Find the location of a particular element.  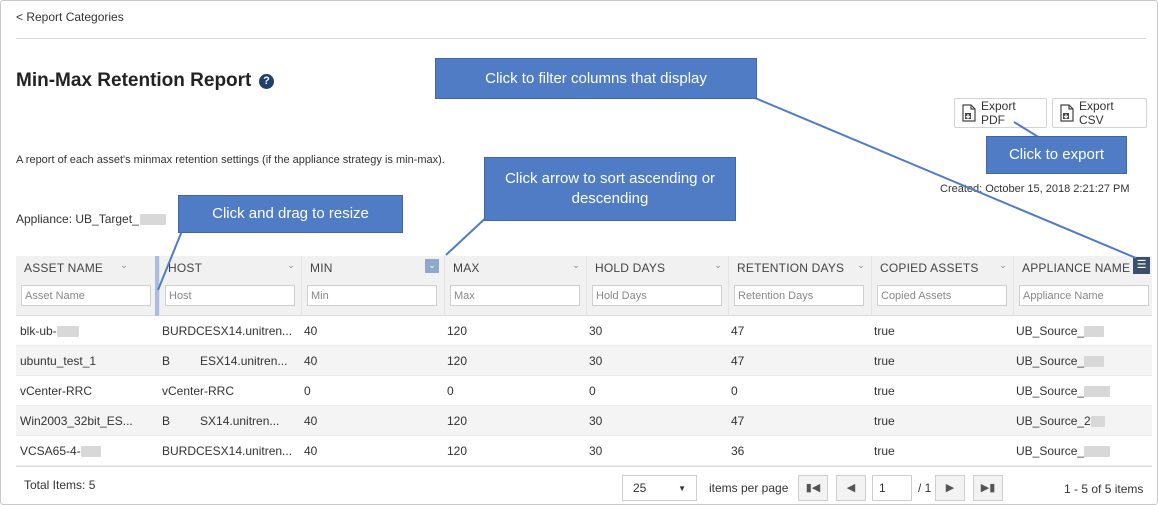

column-header-appliance-name: APPLIANCE NAME is located at coordinates (1082, 286).